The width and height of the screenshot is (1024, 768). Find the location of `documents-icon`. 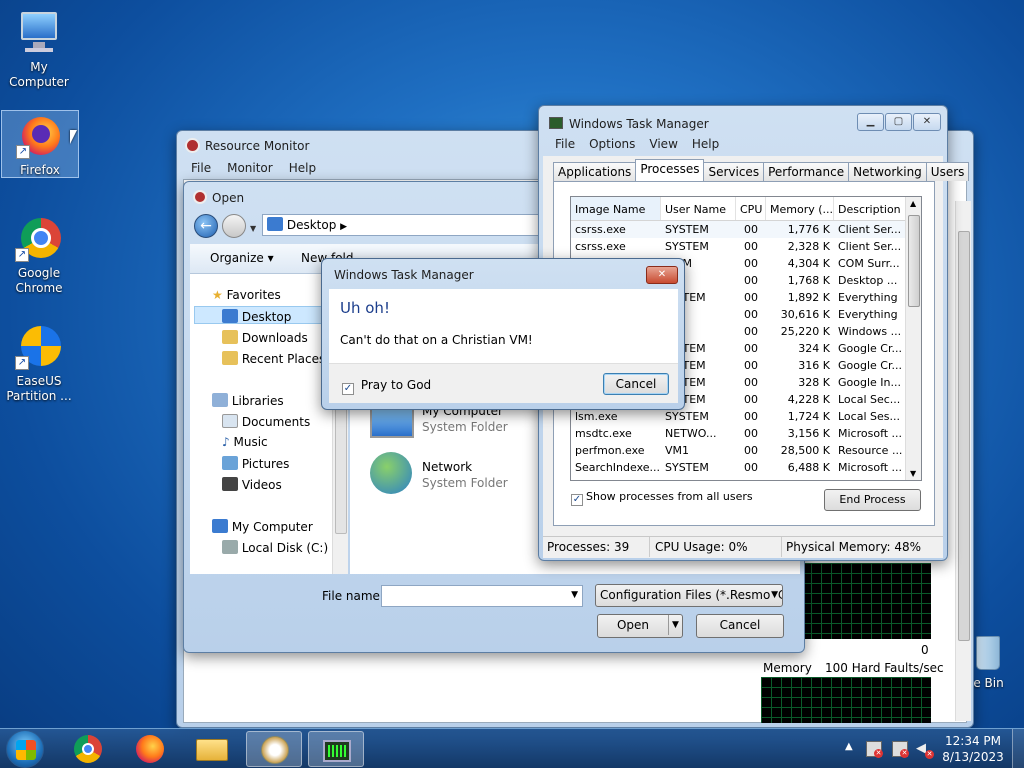

documents-icon is located at coordinates (230, 421).